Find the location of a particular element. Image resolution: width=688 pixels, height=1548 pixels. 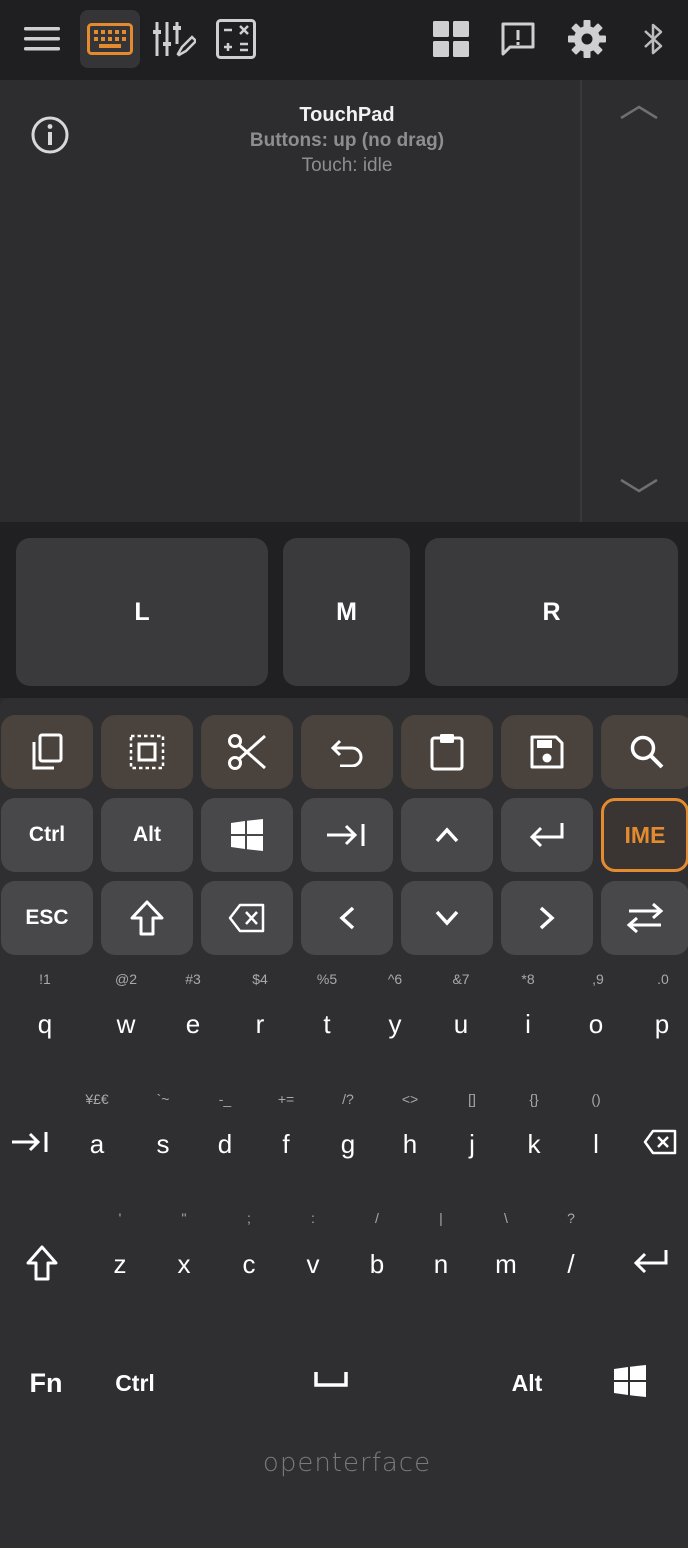

dashboard-button is located at coordinates (451, 39).